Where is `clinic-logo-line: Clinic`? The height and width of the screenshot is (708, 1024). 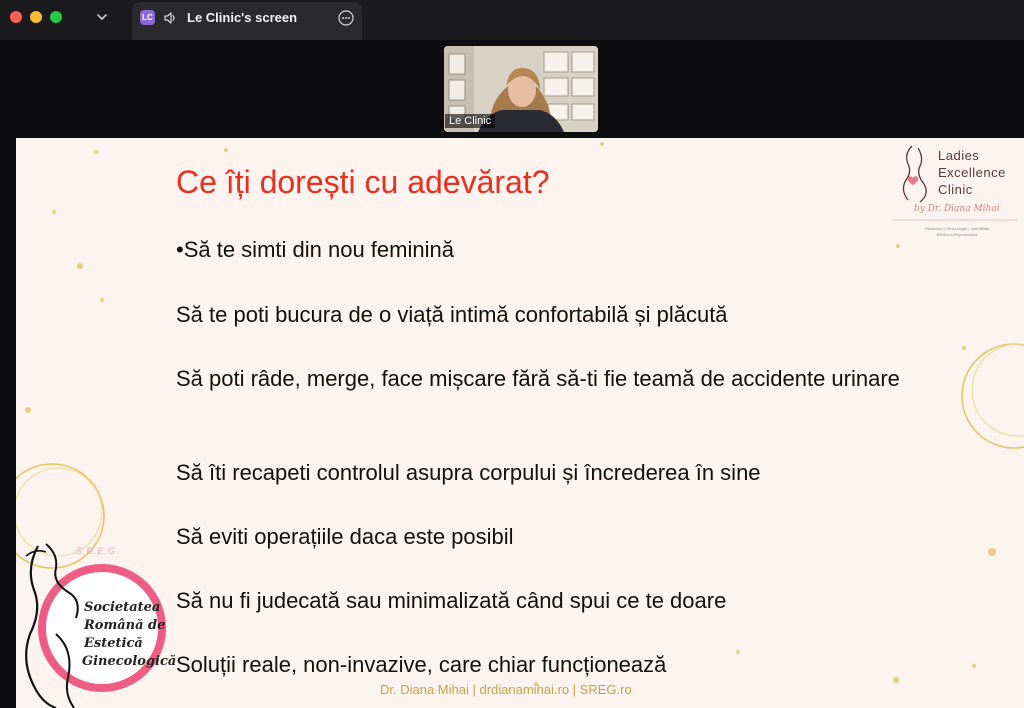 clinic-logo-line: Clinic is located at coordinates (955, 189).